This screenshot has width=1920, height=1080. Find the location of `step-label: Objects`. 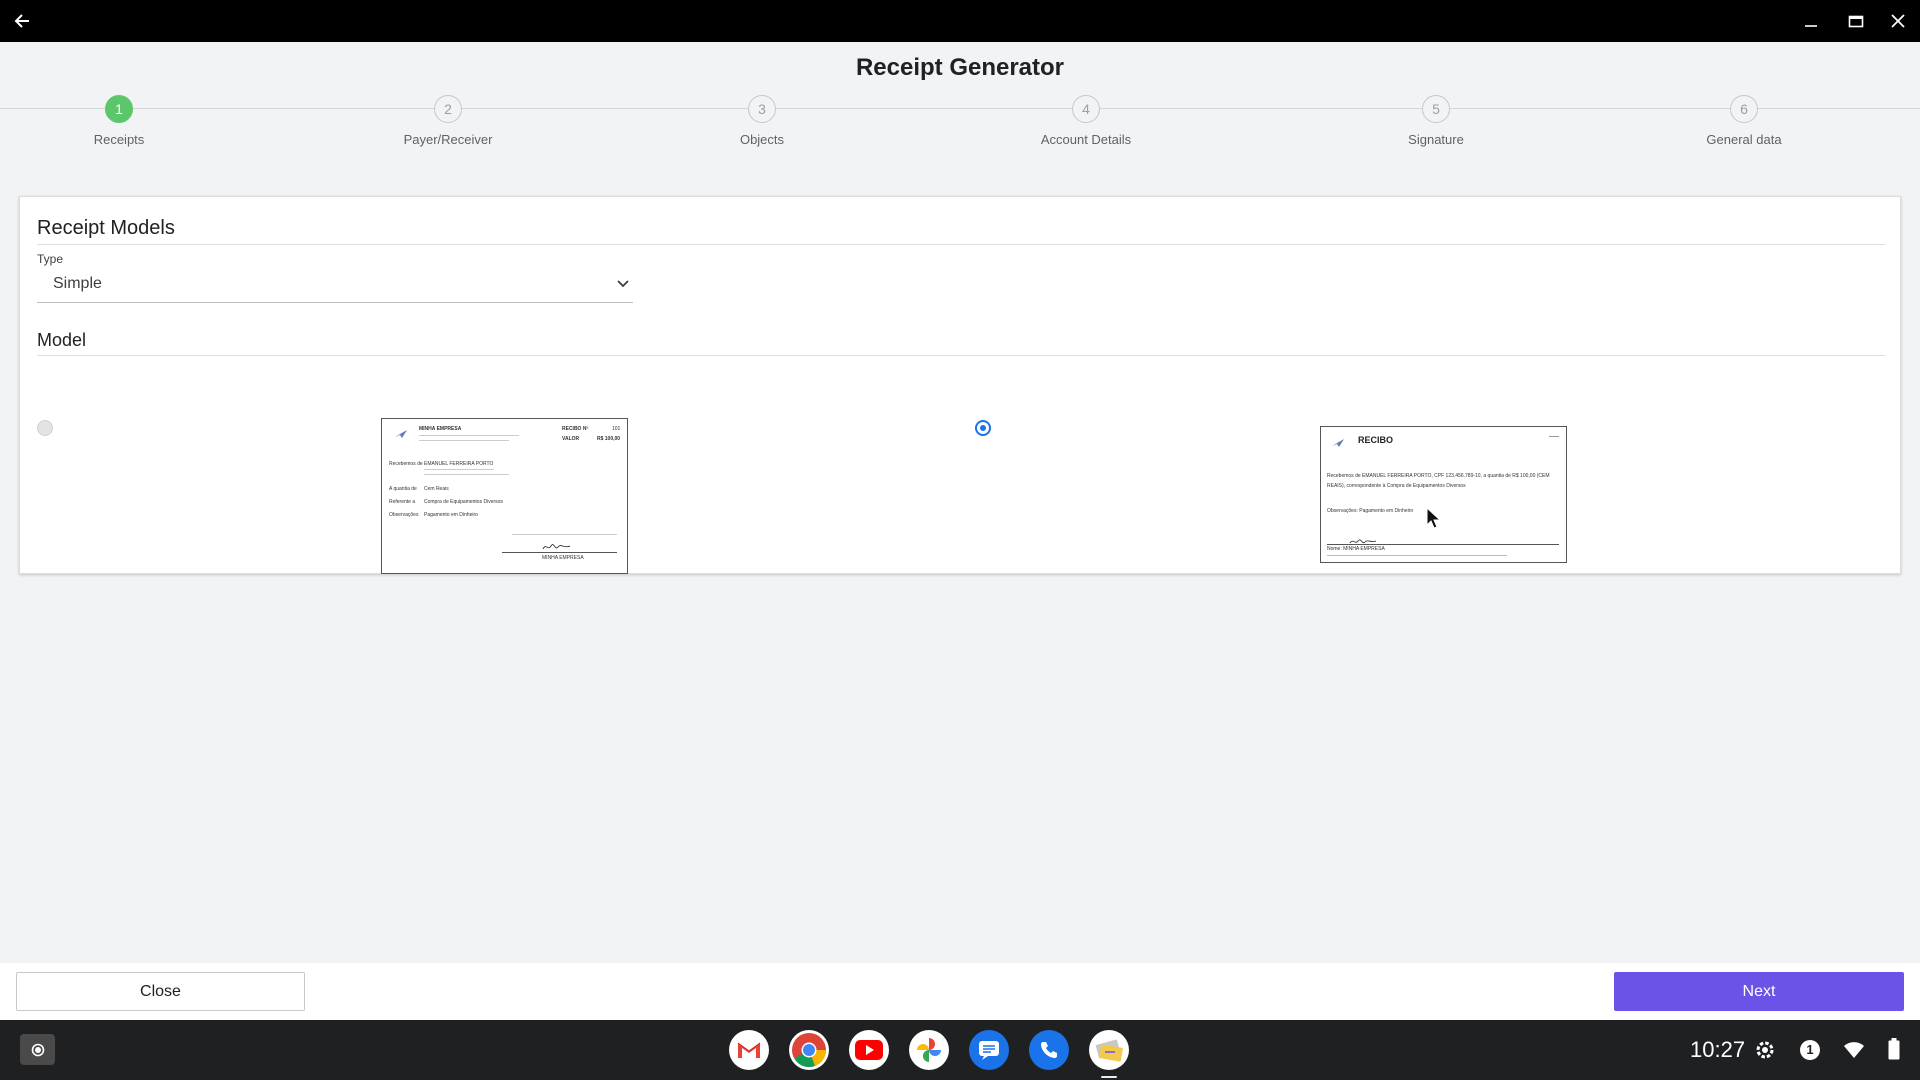

step-label: Objects is located at coordinates (762, 139).